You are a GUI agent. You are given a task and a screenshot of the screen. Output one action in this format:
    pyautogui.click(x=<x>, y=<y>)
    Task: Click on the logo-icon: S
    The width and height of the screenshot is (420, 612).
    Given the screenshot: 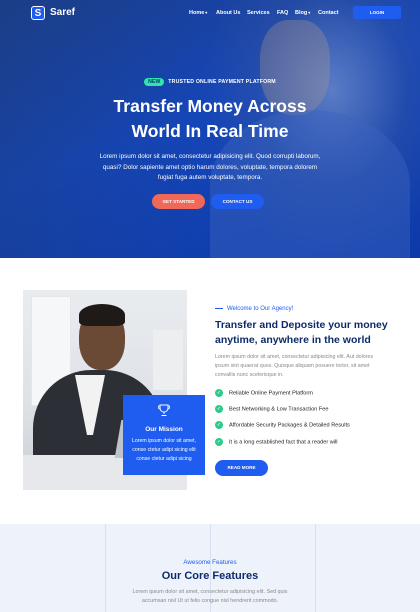 What is the action you would take?
    pyautogui.click(x=38, y=13)
    